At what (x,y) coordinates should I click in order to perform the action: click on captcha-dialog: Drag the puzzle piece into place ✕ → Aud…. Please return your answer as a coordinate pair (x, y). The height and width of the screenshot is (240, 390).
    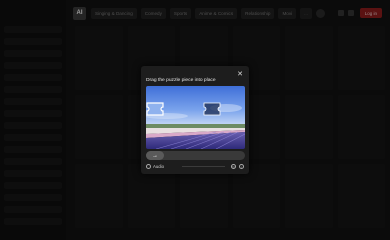
    Looking at the image, I should click on (195, 120).